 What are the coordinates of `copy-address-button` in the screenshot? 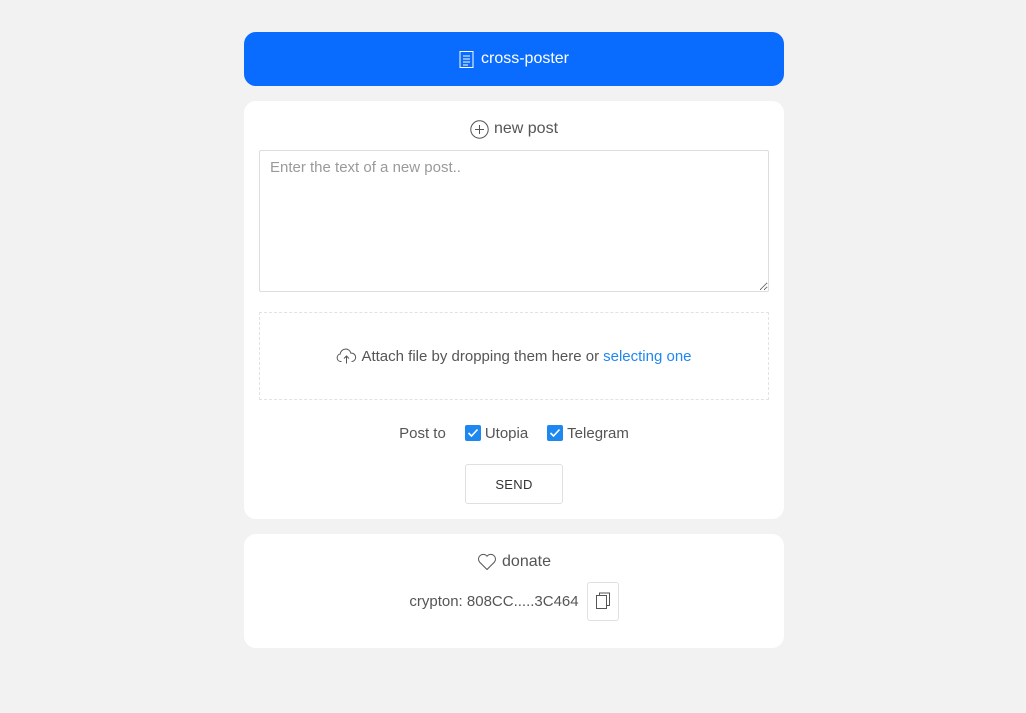 It's located at (602, 601).